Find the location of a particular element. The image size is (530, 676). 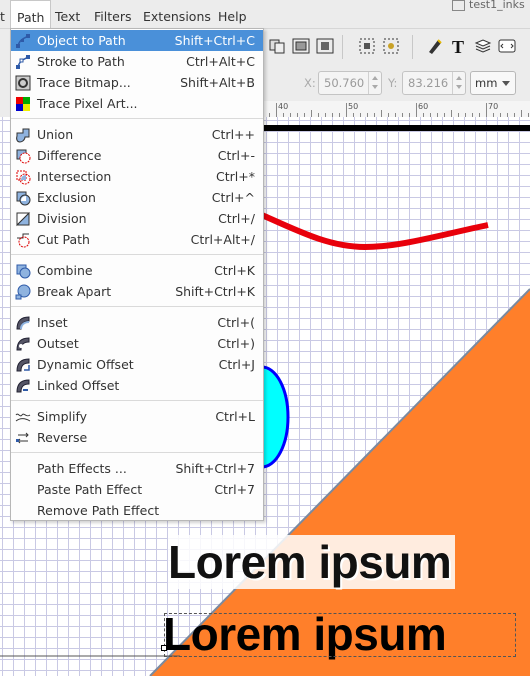

inset-icon is located at coordinates (23, 323).